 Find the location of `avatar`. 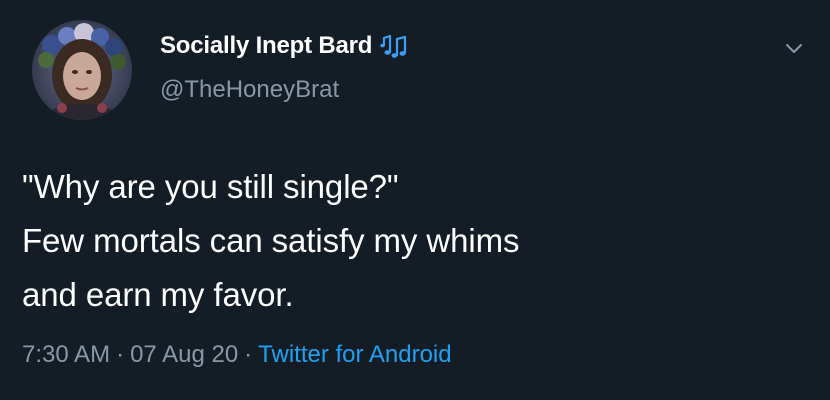

avatar is located at coordinates (82, 70).